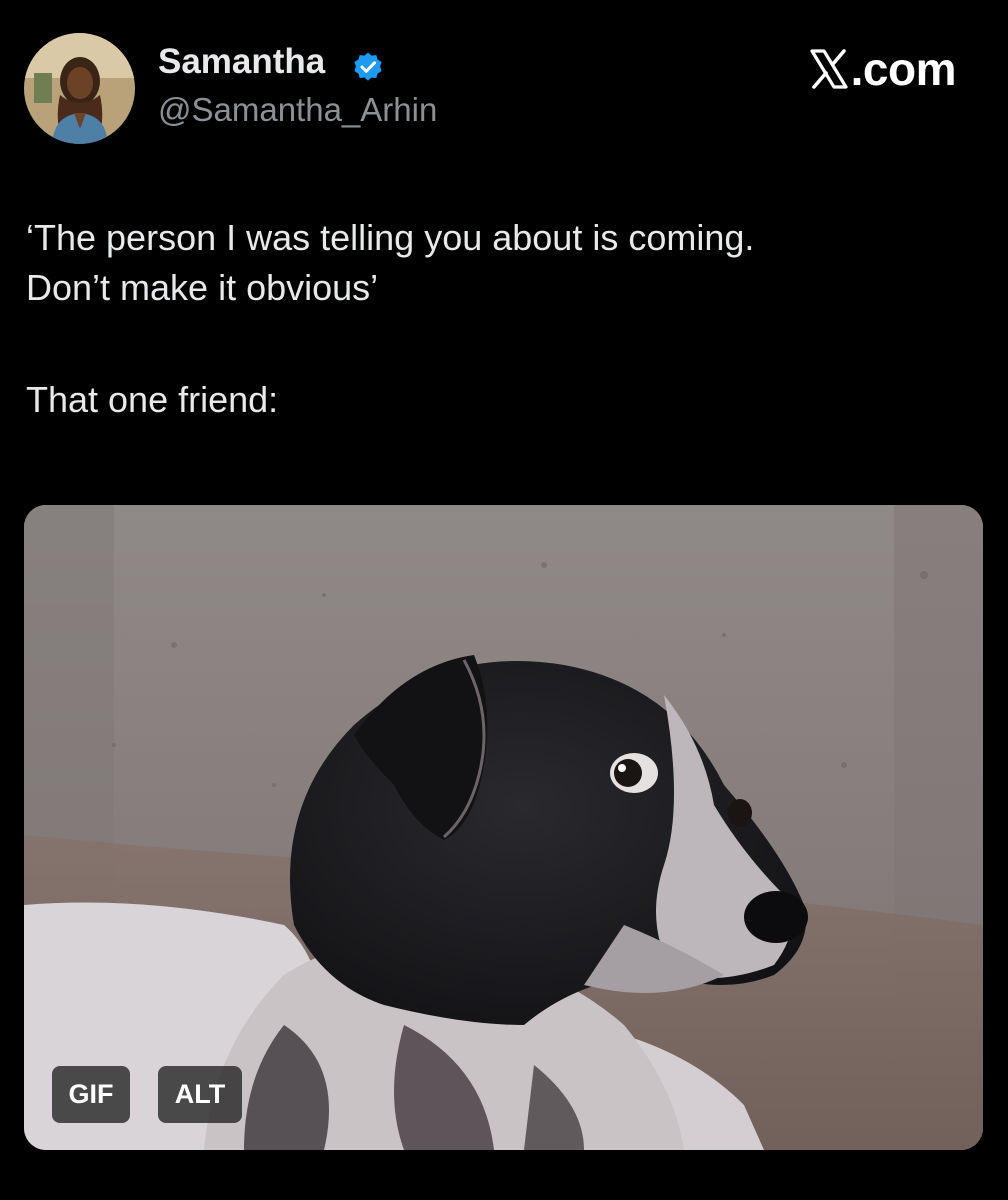 This screenshot has width=1008, height=1200. I want to click on gif-badge: GIF, so click(91, 1094).